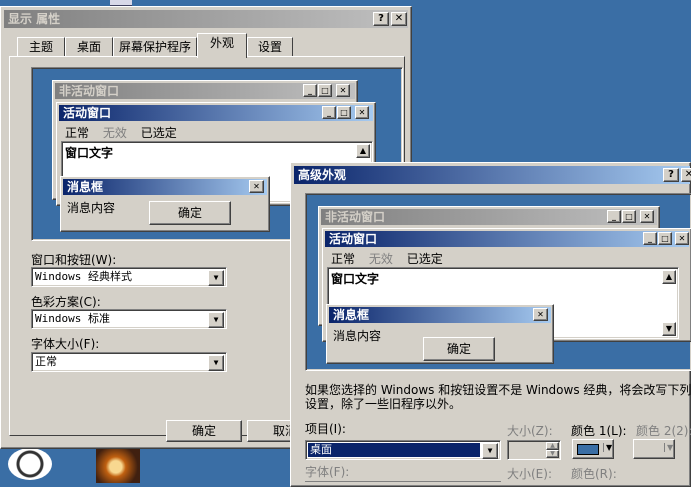 The height and width of the screenshot is (487, 691). I want to click on taskbar-program-icon, so click(118, 465).